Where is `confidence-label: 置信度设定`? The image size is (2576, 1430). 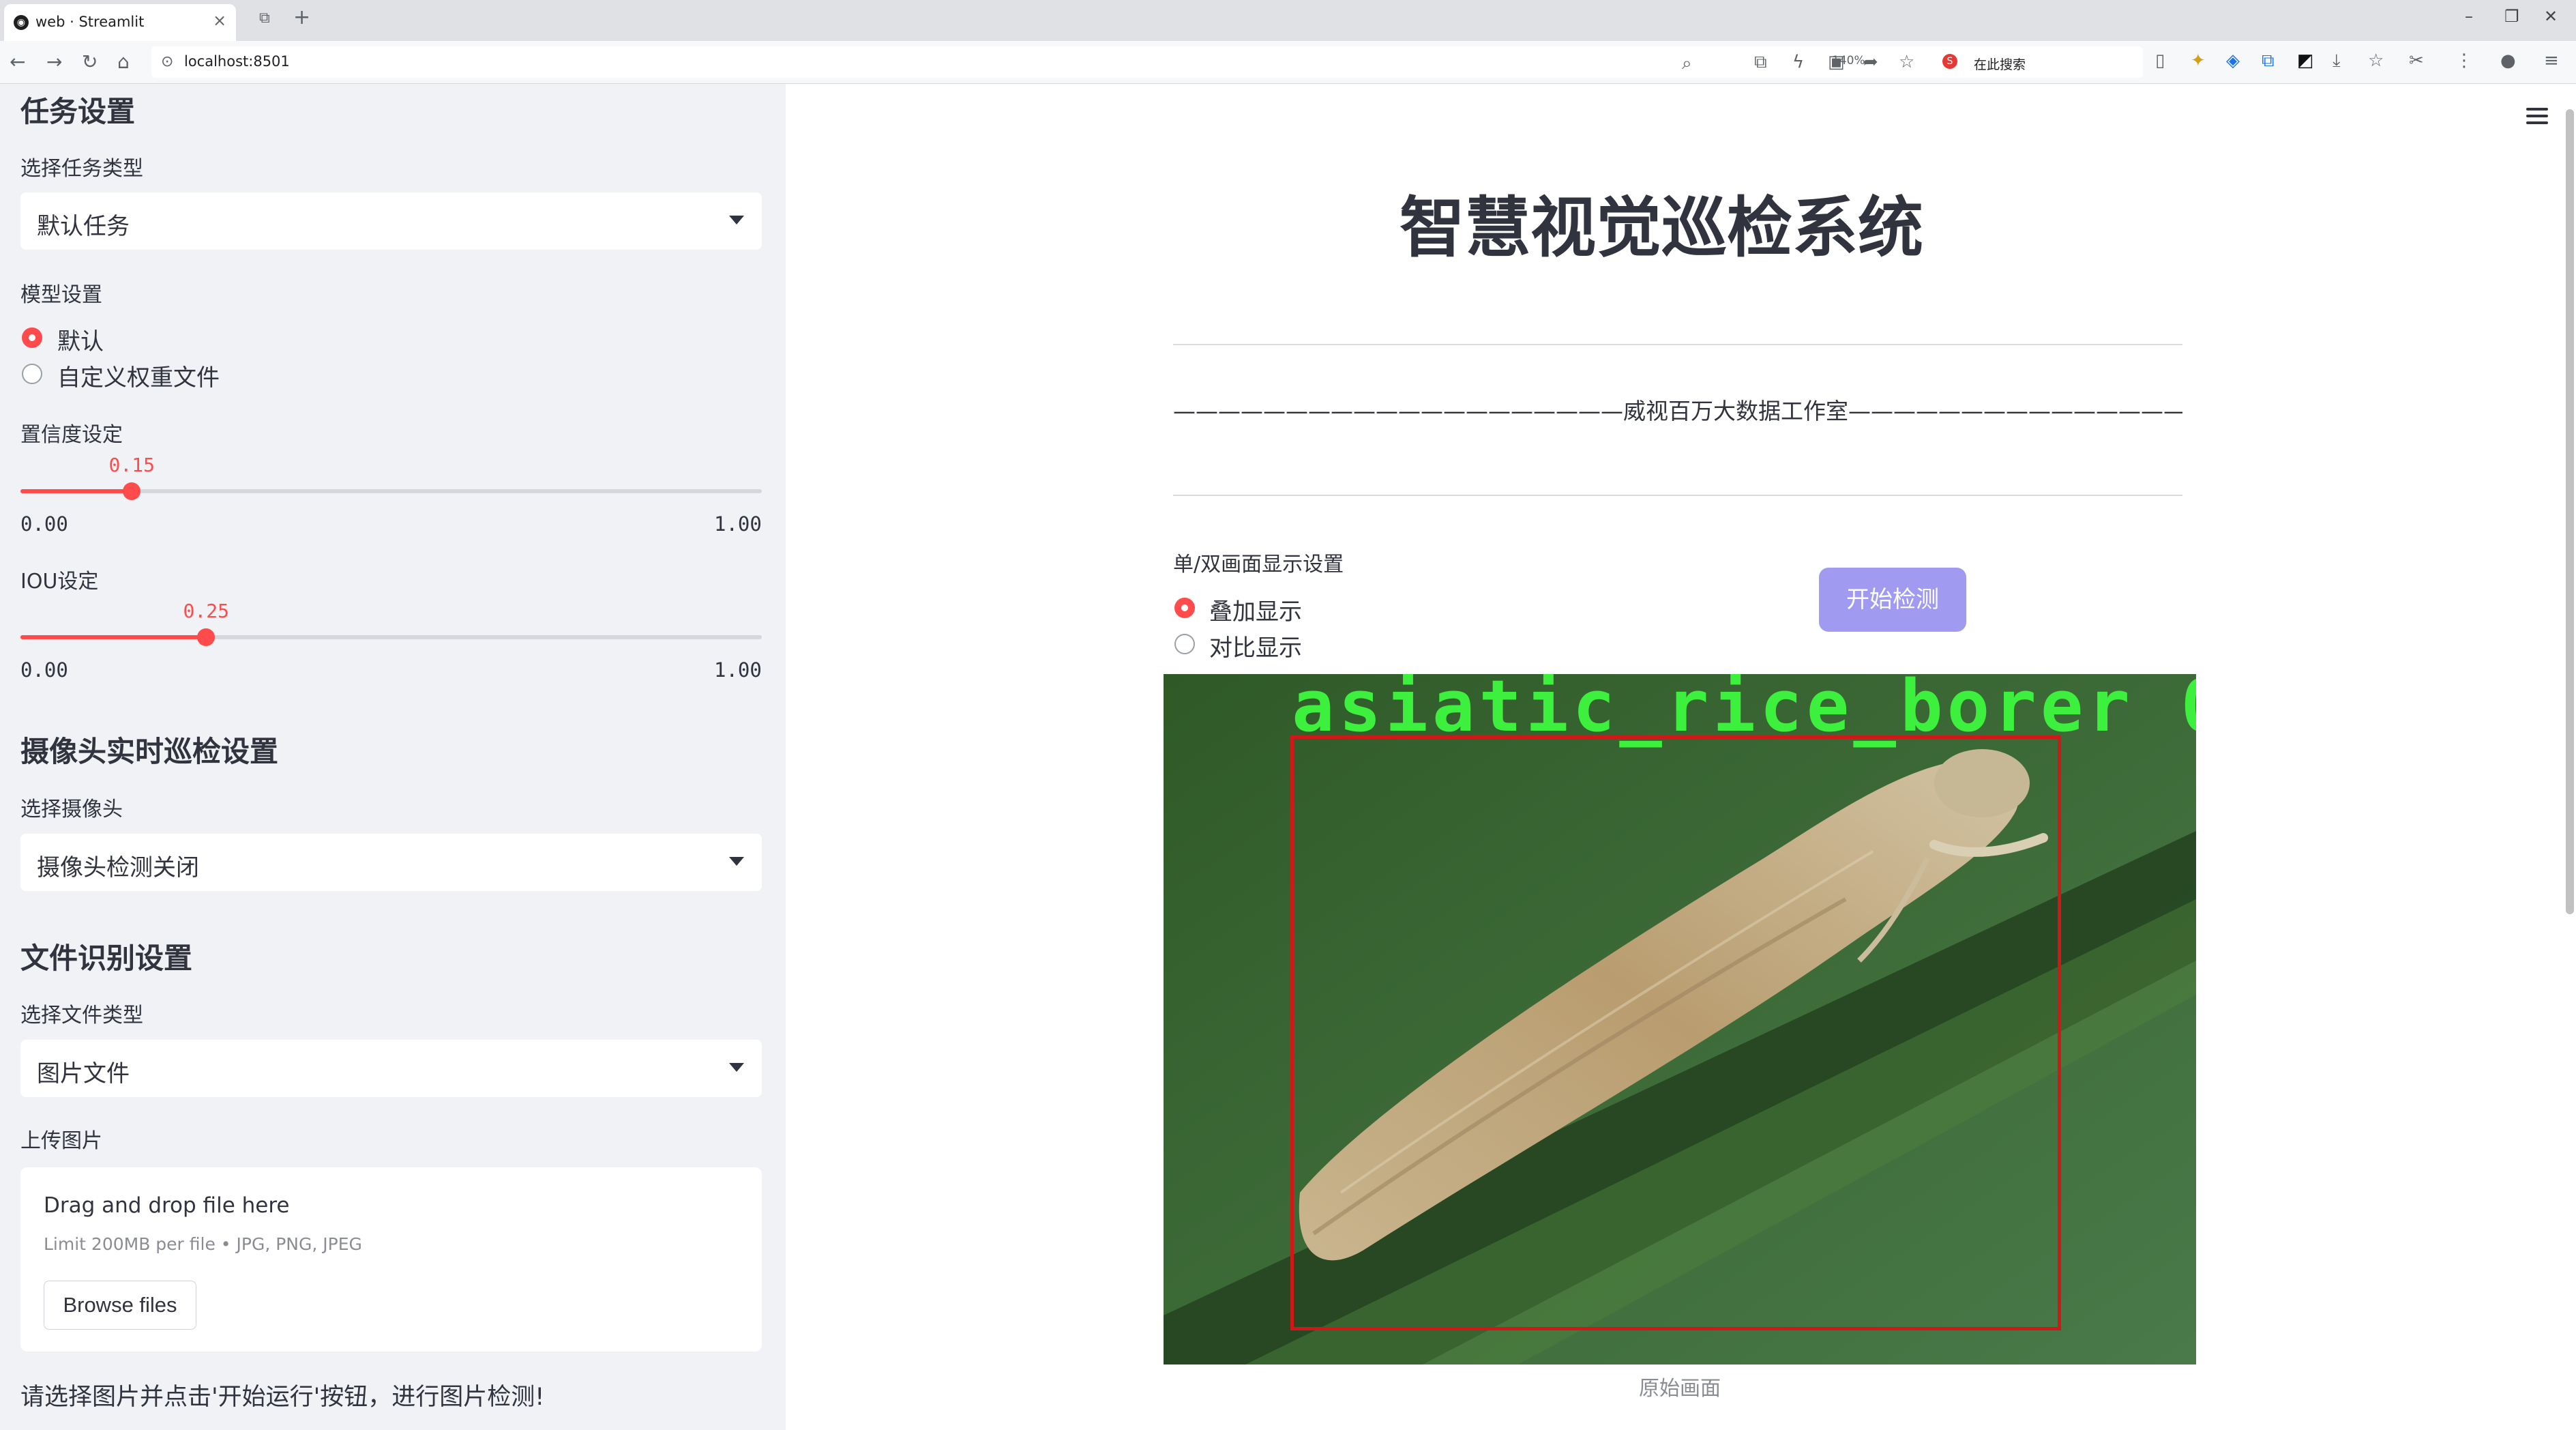
confidence-label: 置信度设定 is located at coordinates (71, 435).